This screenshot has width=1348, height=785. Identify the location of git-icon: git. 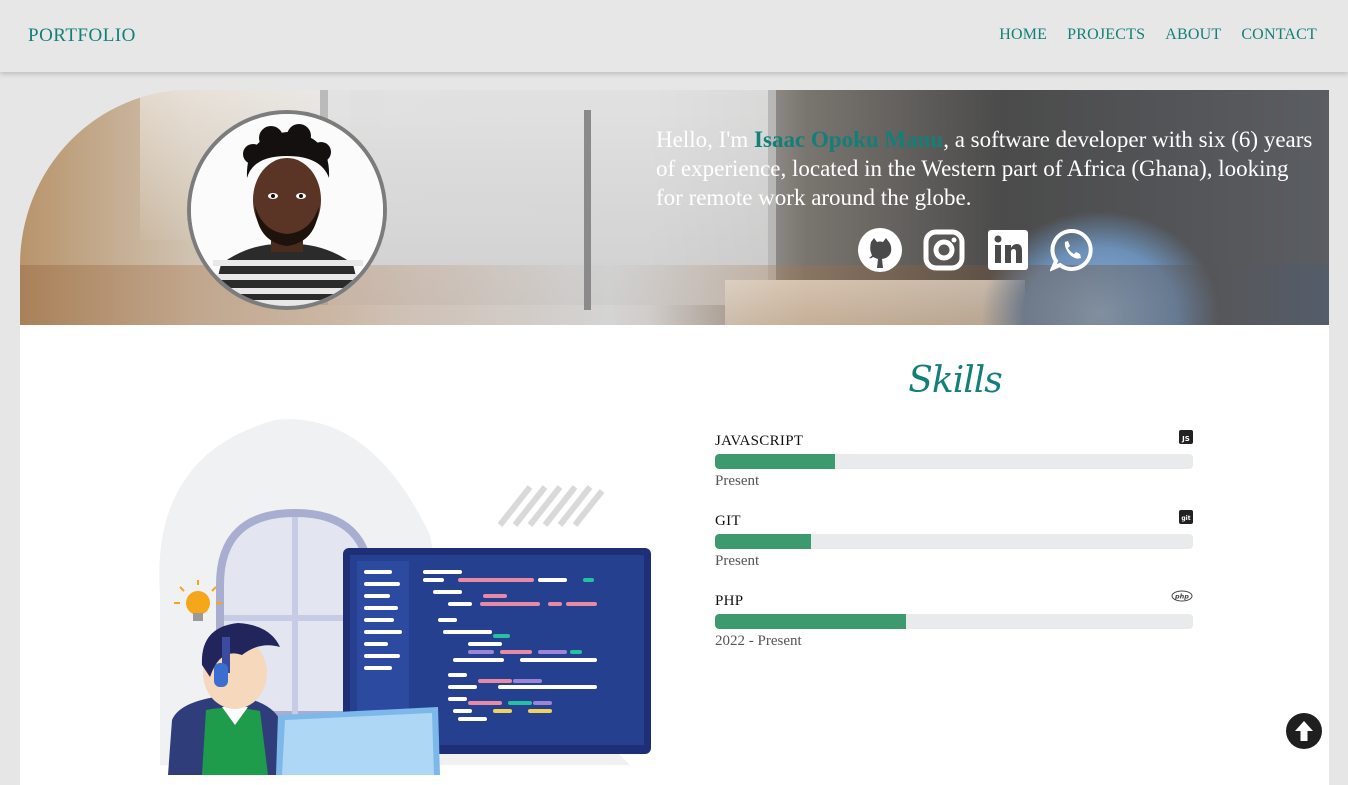
(1186, 517).